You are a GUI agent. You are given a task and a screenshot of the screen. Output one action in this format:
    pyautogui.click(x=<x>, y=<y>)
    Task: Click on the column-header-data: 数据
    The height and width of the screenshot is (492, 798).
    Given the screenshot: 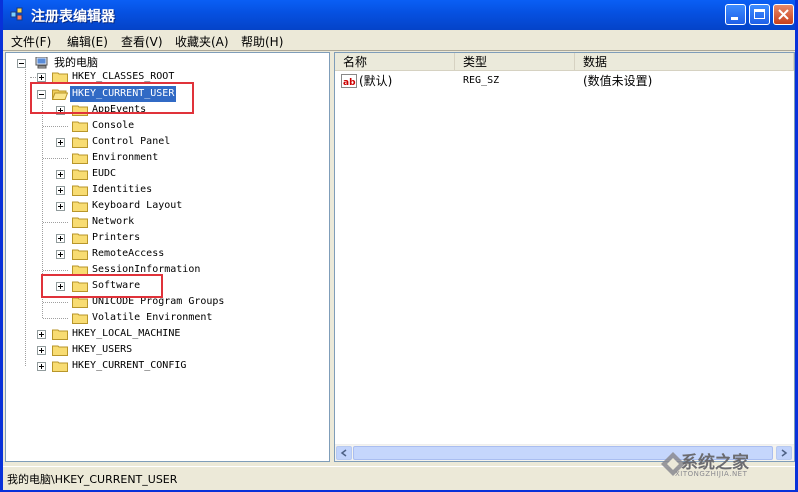 What is the action you would take?
    pyautogui.click(x=684, y=62)
    